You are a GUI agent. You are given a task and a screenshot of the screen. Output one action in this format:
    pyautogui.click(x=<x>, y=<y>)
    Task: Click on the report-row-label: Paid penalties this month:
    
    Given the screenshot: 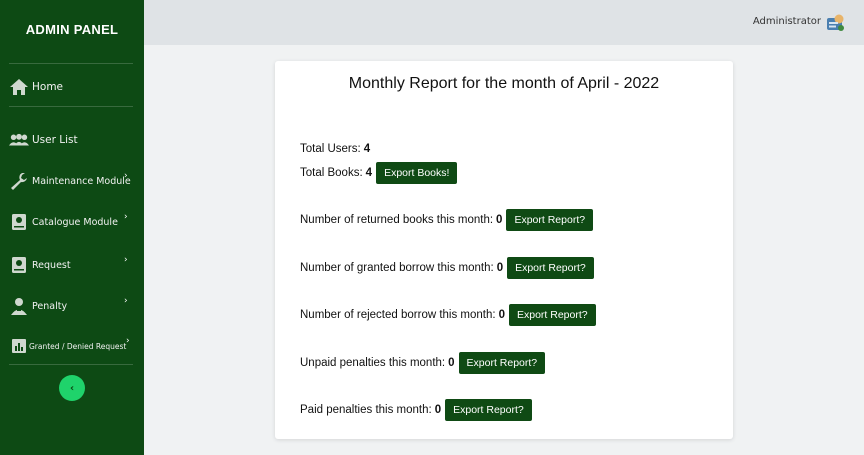 What is the action you would take?
    pyautogui.click(x=366, y=410)
    